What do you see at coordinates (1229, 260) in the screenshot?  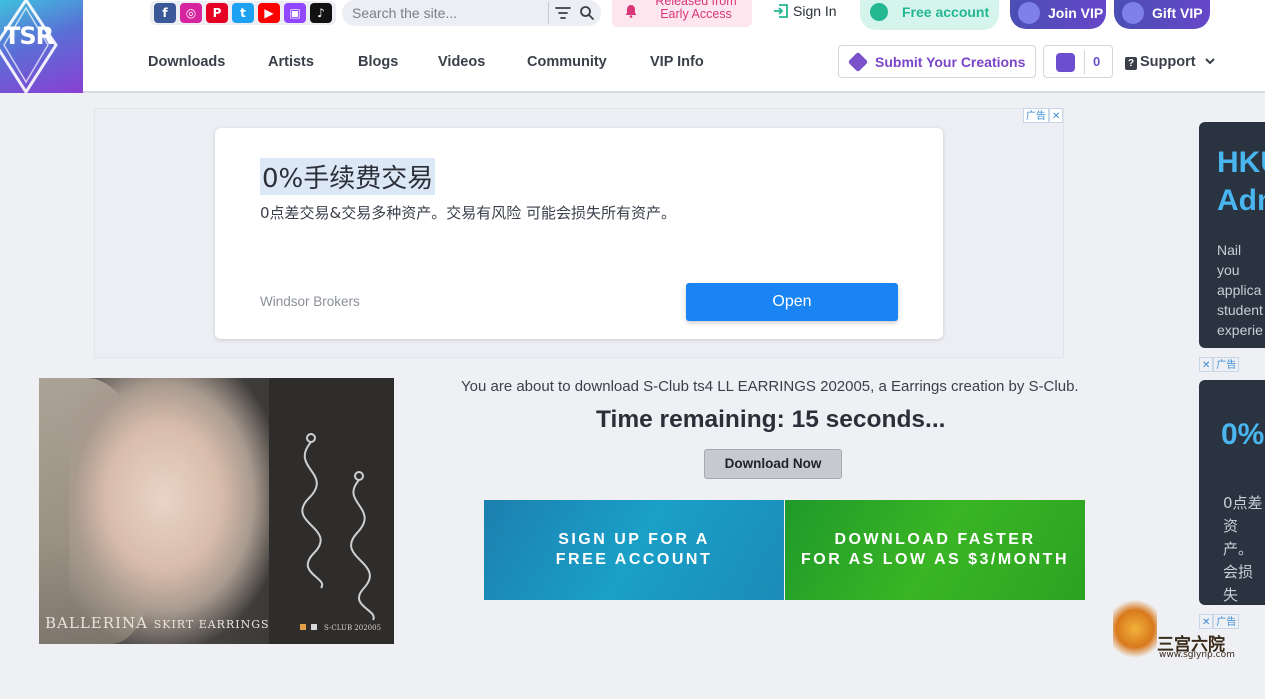 I see `side-ad-1-line: Nail you` at bounding box center [1229, 260].